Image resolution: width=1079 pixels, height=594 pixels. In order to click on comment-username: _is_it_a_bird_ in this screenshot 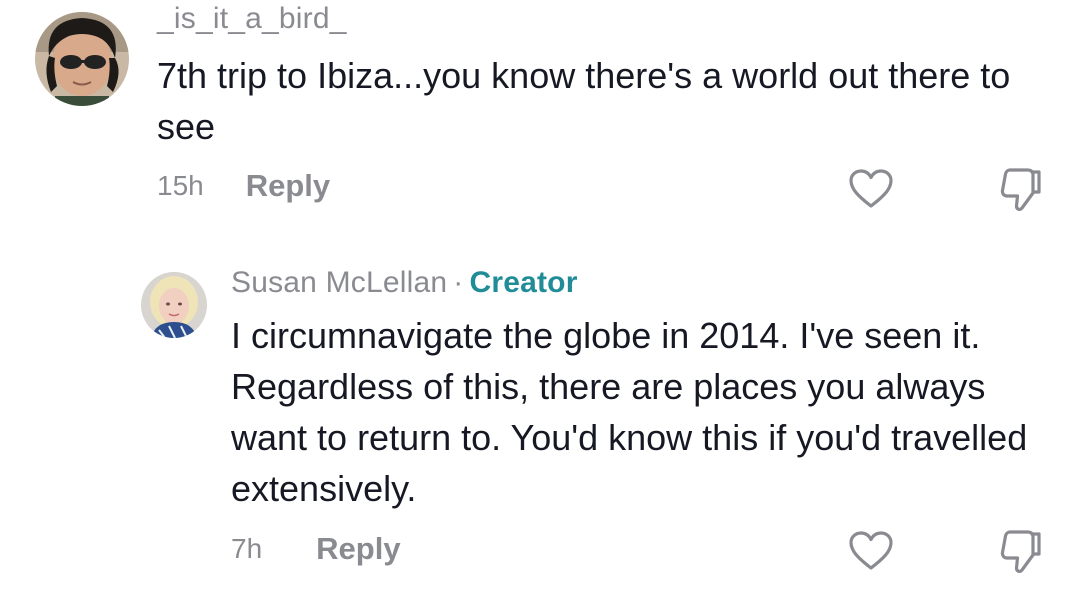, I will do `click(252, 19)`.